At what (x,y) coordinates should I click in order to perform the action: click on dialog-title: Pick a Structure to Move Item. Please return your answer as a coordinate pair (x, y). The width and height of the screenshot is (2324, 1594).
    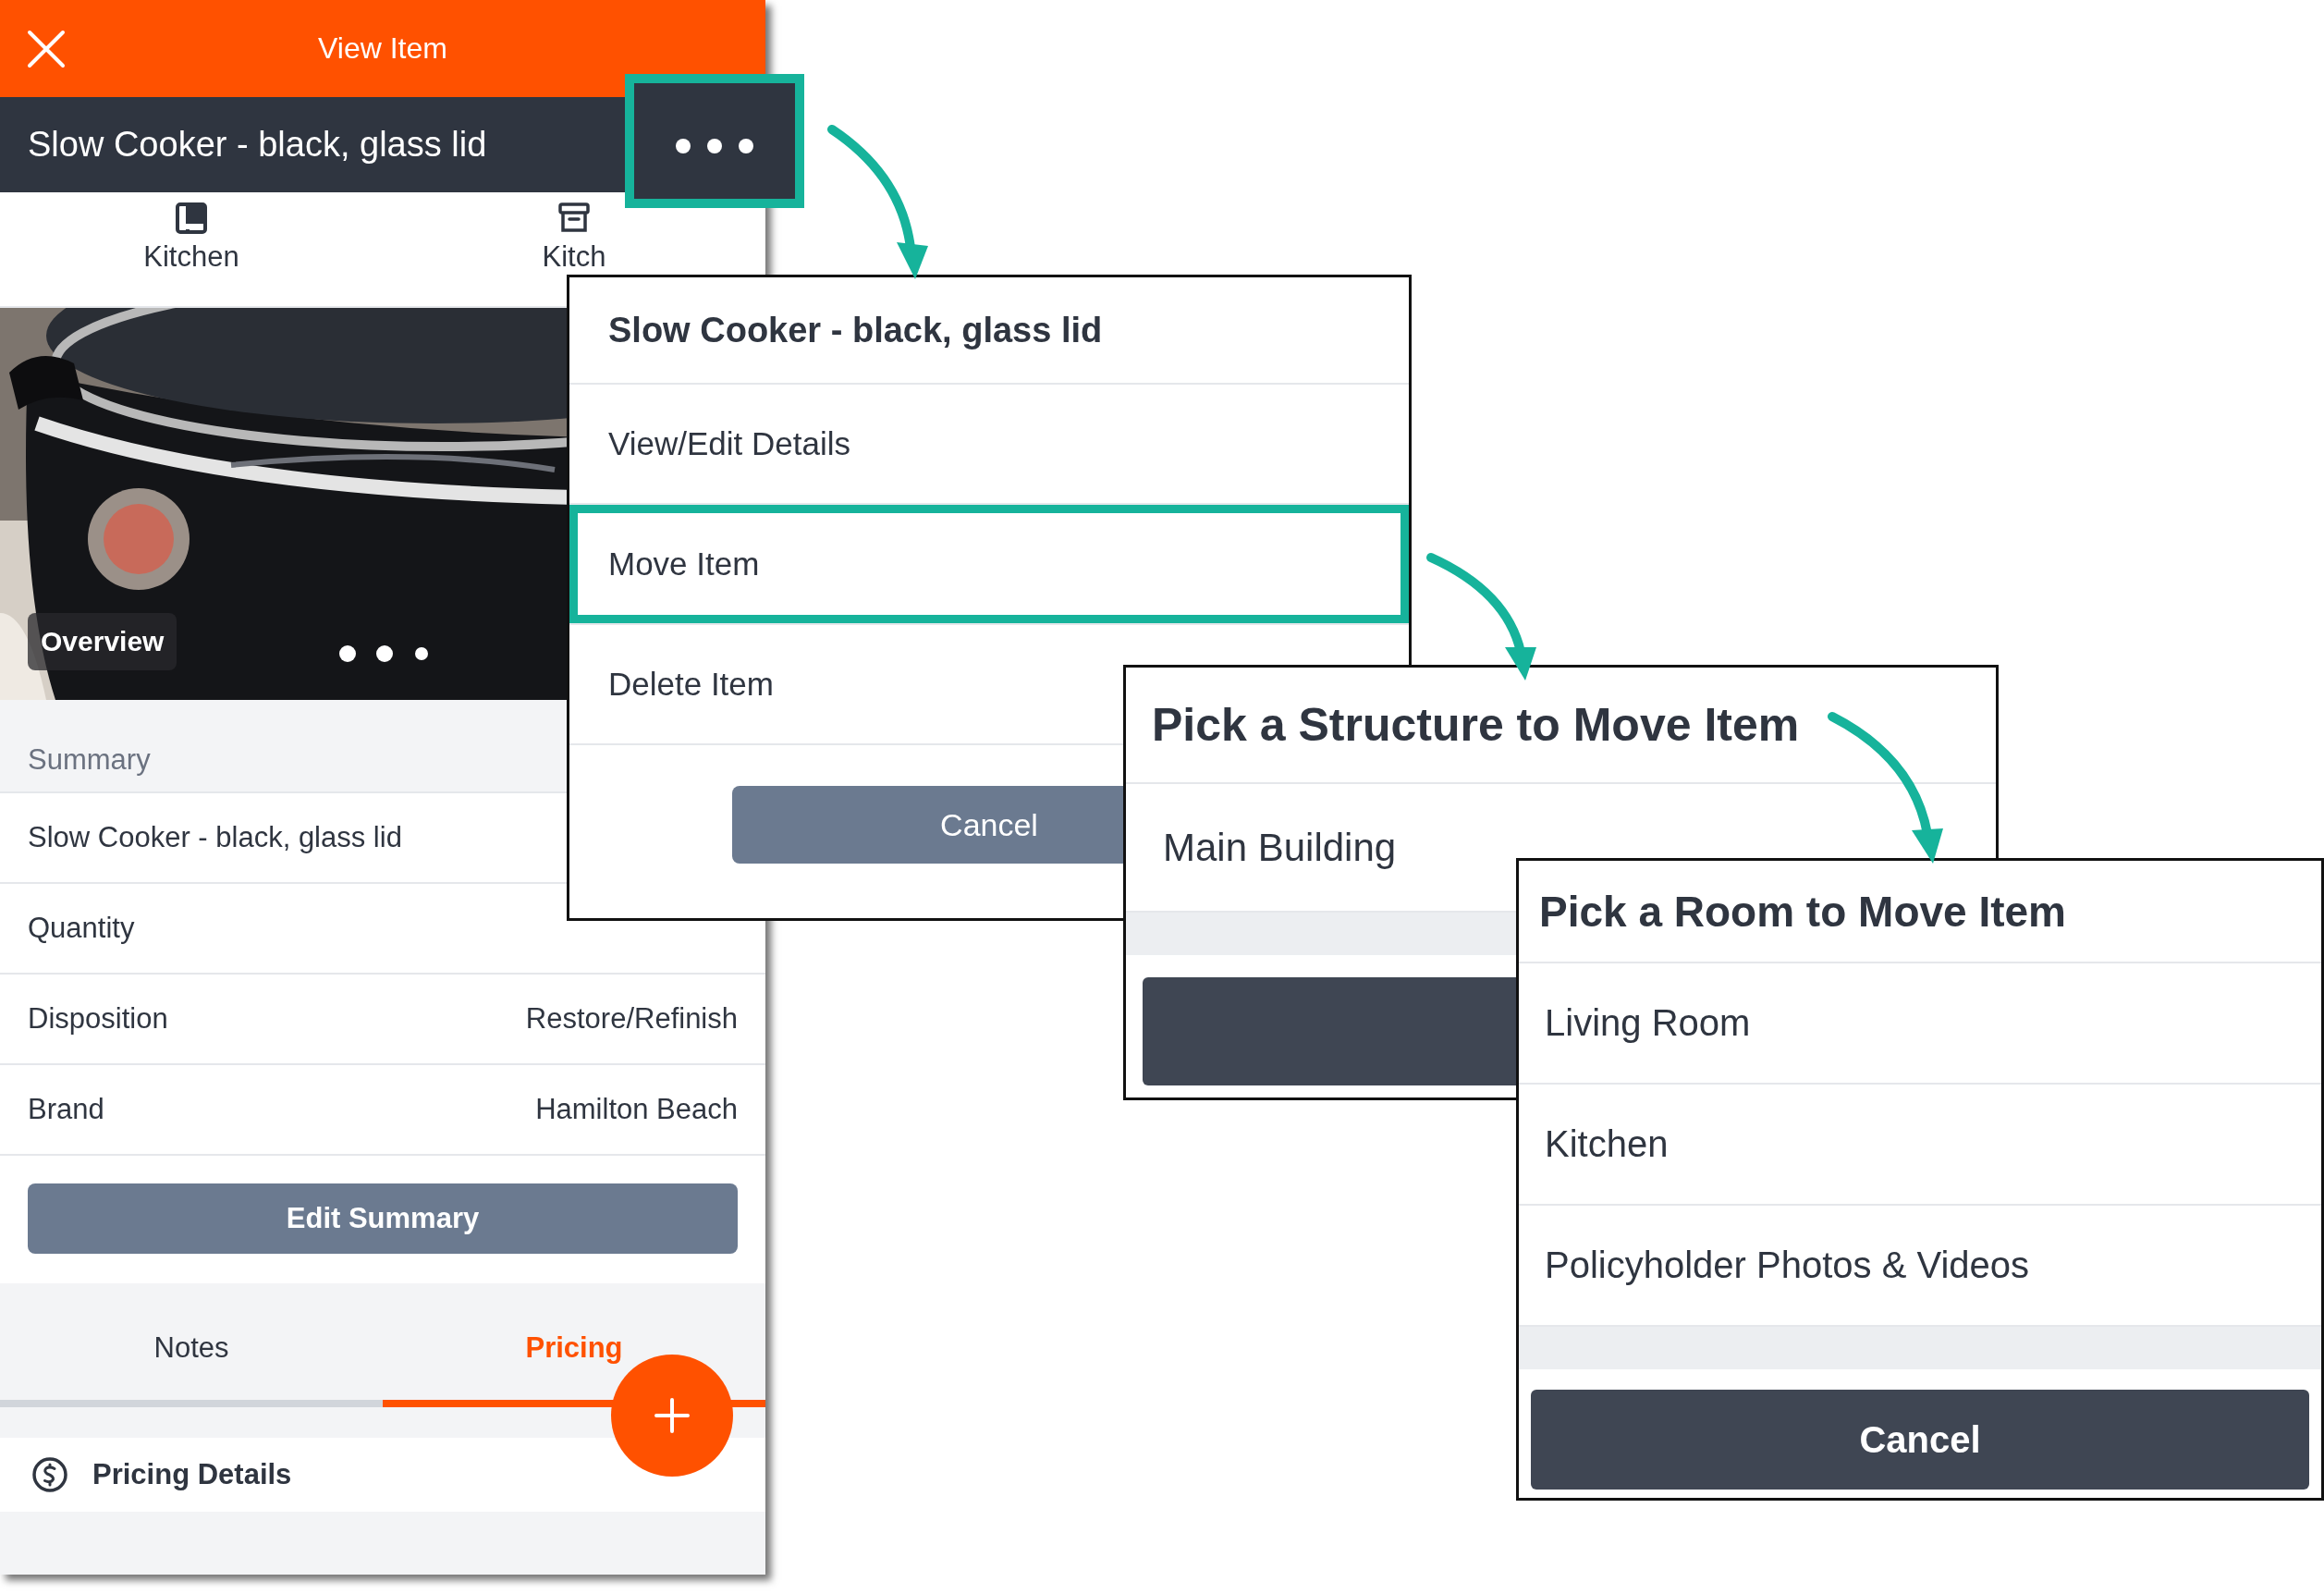
    Looking at the image, I should click on (1561, 726).